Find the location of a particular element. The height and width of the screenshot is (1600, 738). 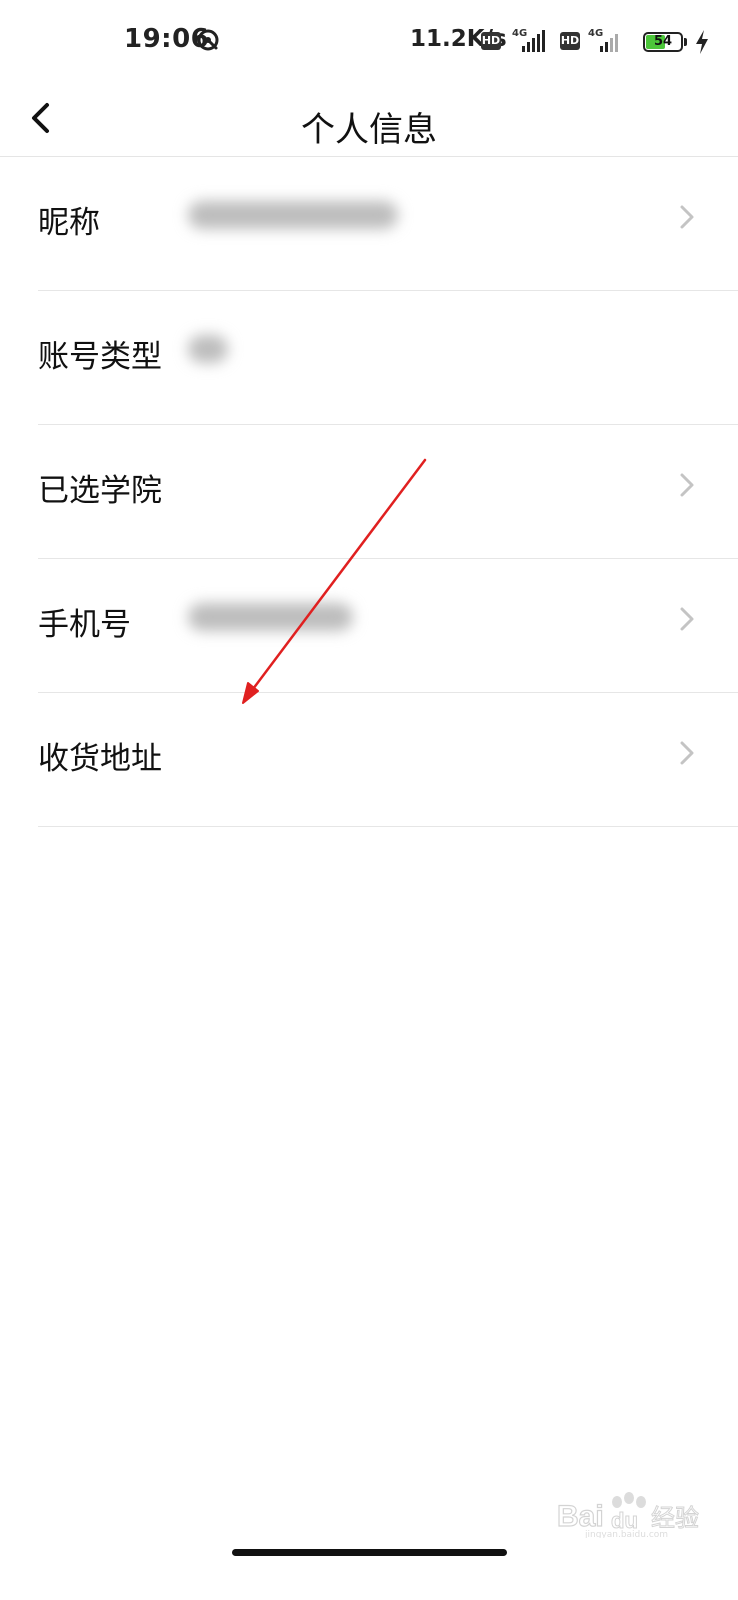

home-indicator is located at coordinates (369, 1552).